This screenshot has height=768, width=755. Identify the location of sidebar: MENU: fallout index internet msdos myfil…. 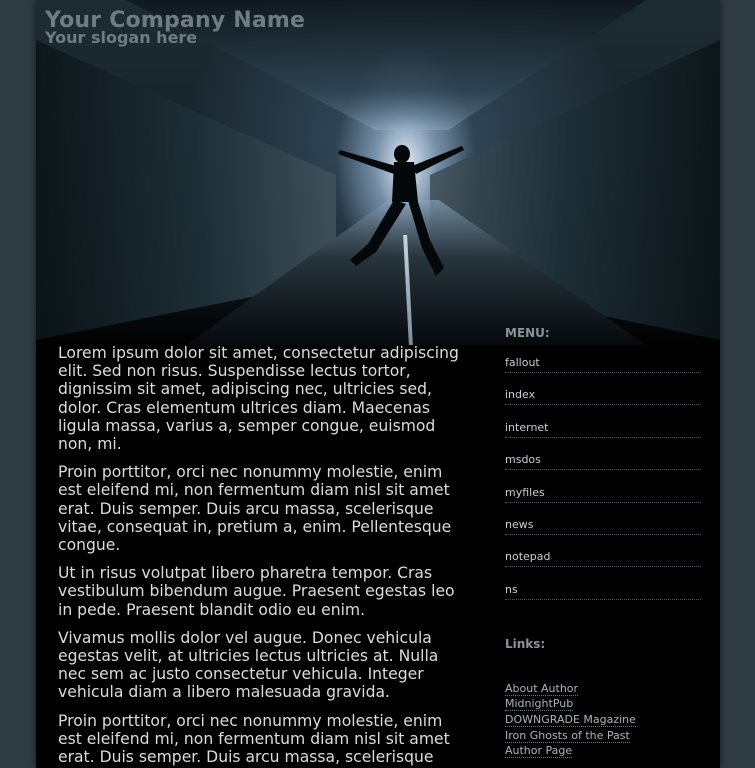
(603, 542).